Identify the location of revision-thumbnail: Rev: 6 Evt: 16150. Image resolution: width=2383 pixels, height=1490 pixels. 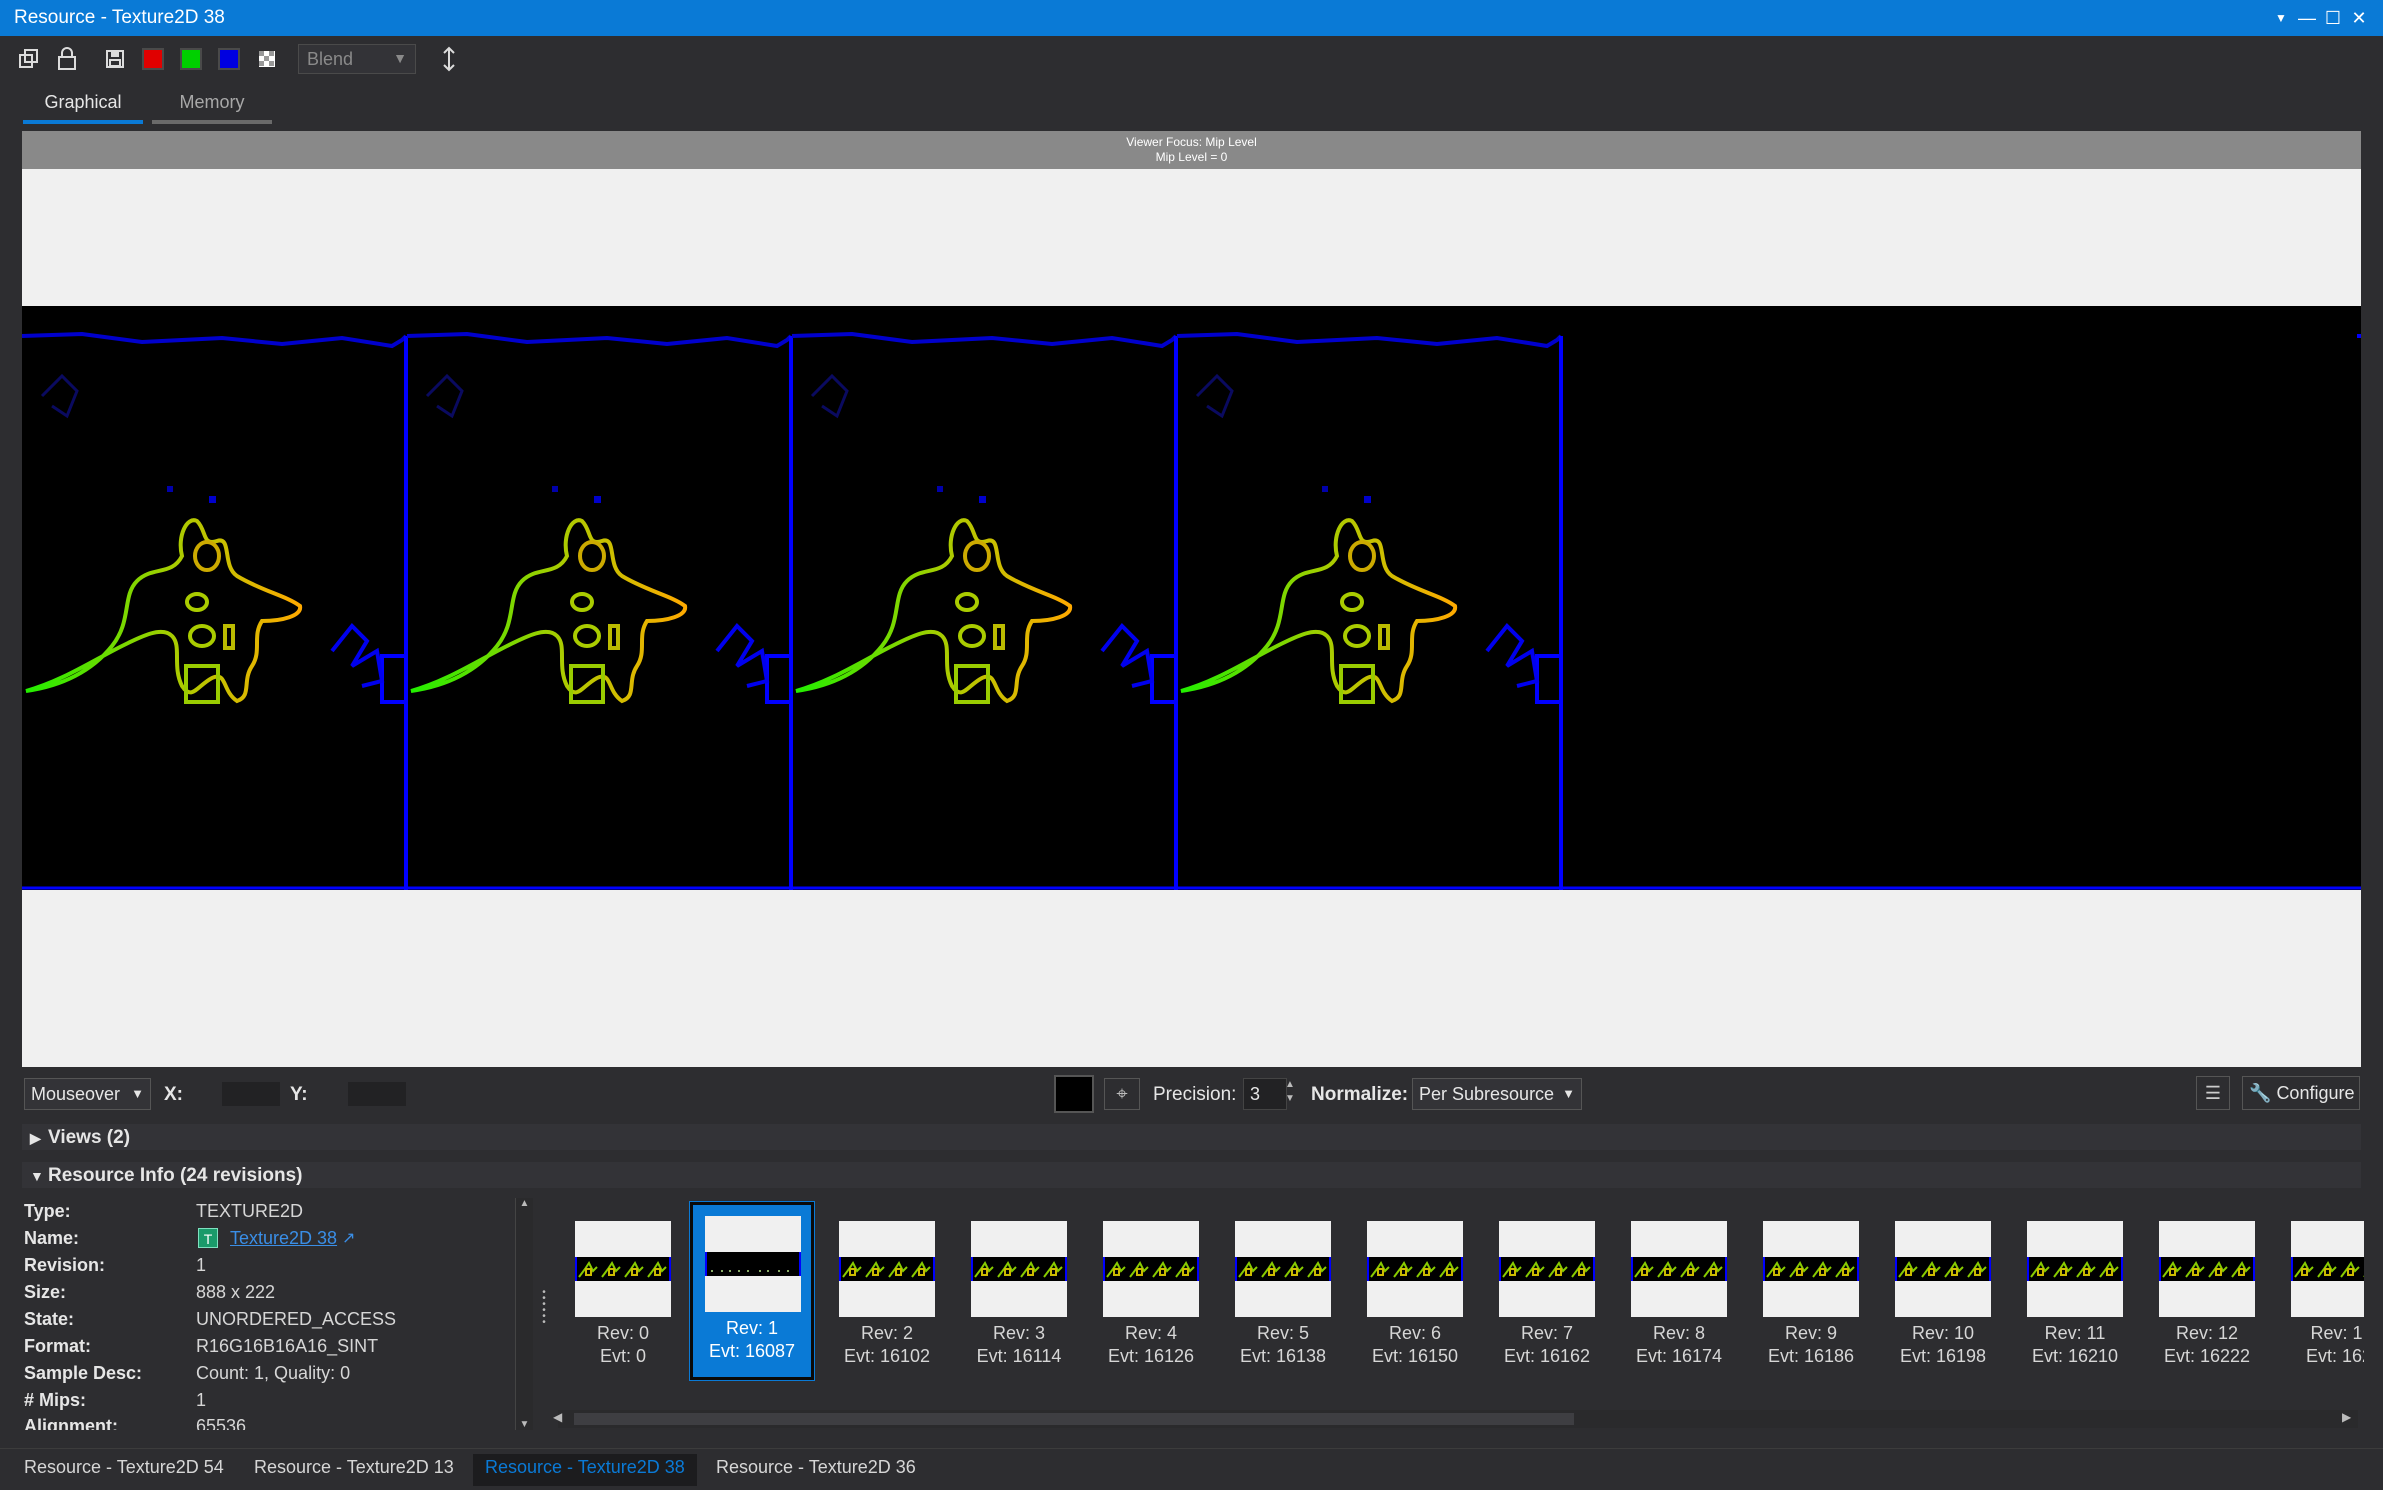
(1406, 1296).